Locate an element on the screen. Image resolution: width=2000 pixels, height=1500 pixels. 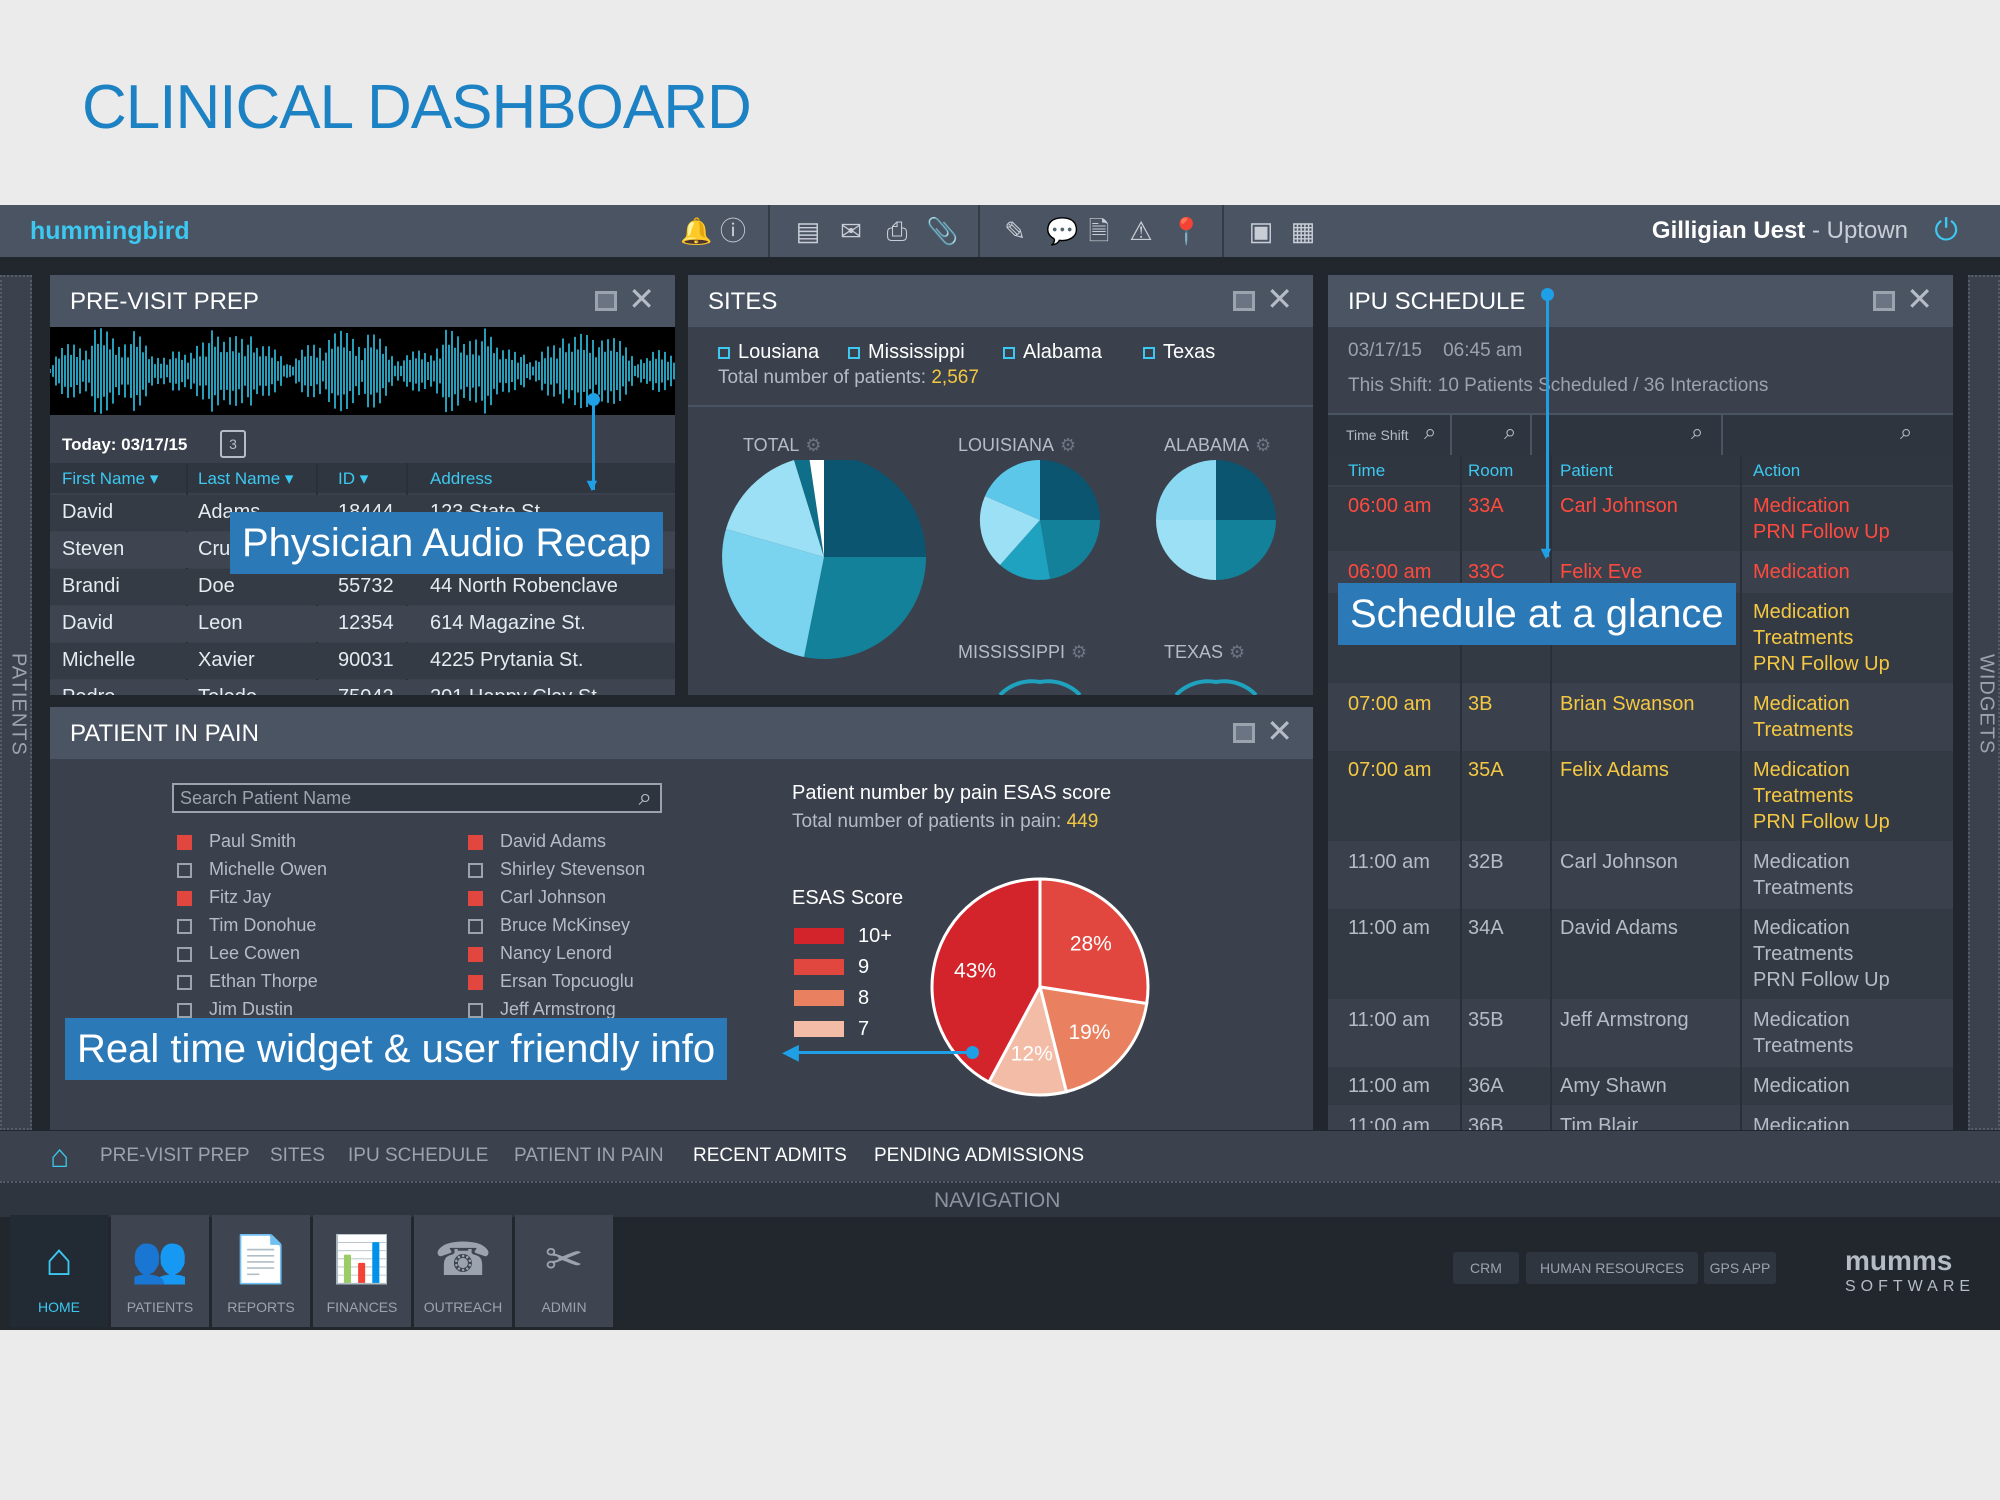
tab-sites: SITES is located at coordinates (297, 1156).